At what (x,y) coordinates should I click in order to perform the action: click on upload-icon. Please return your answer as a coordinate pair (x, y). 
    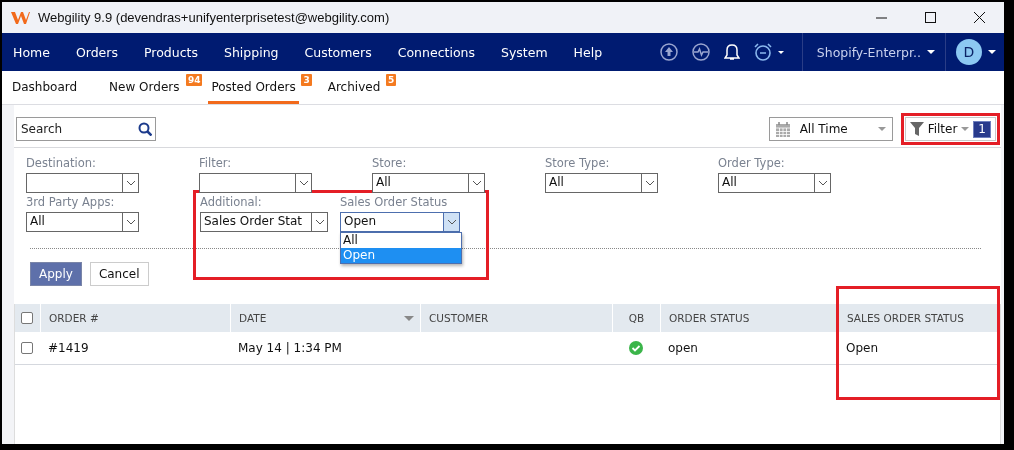
    Looking at the image, I should click on (668, 52).